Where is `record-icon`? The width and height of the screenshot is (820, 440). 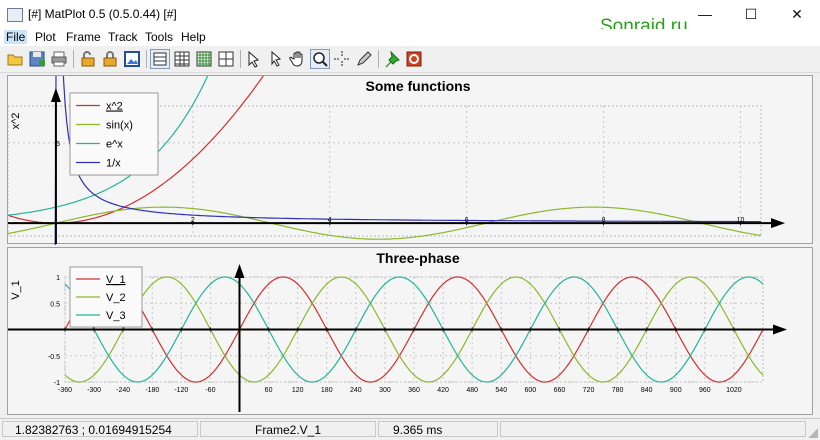 record-icon is located at coordinates (414, 59).